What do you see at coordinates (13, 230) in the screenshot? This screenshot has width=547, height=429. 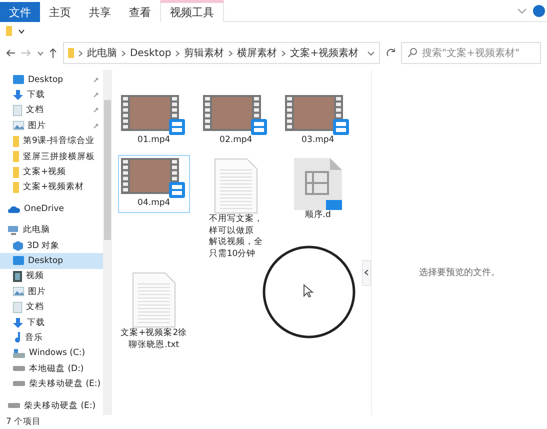 I see `computer-icon` at bounding box center [13, 230].